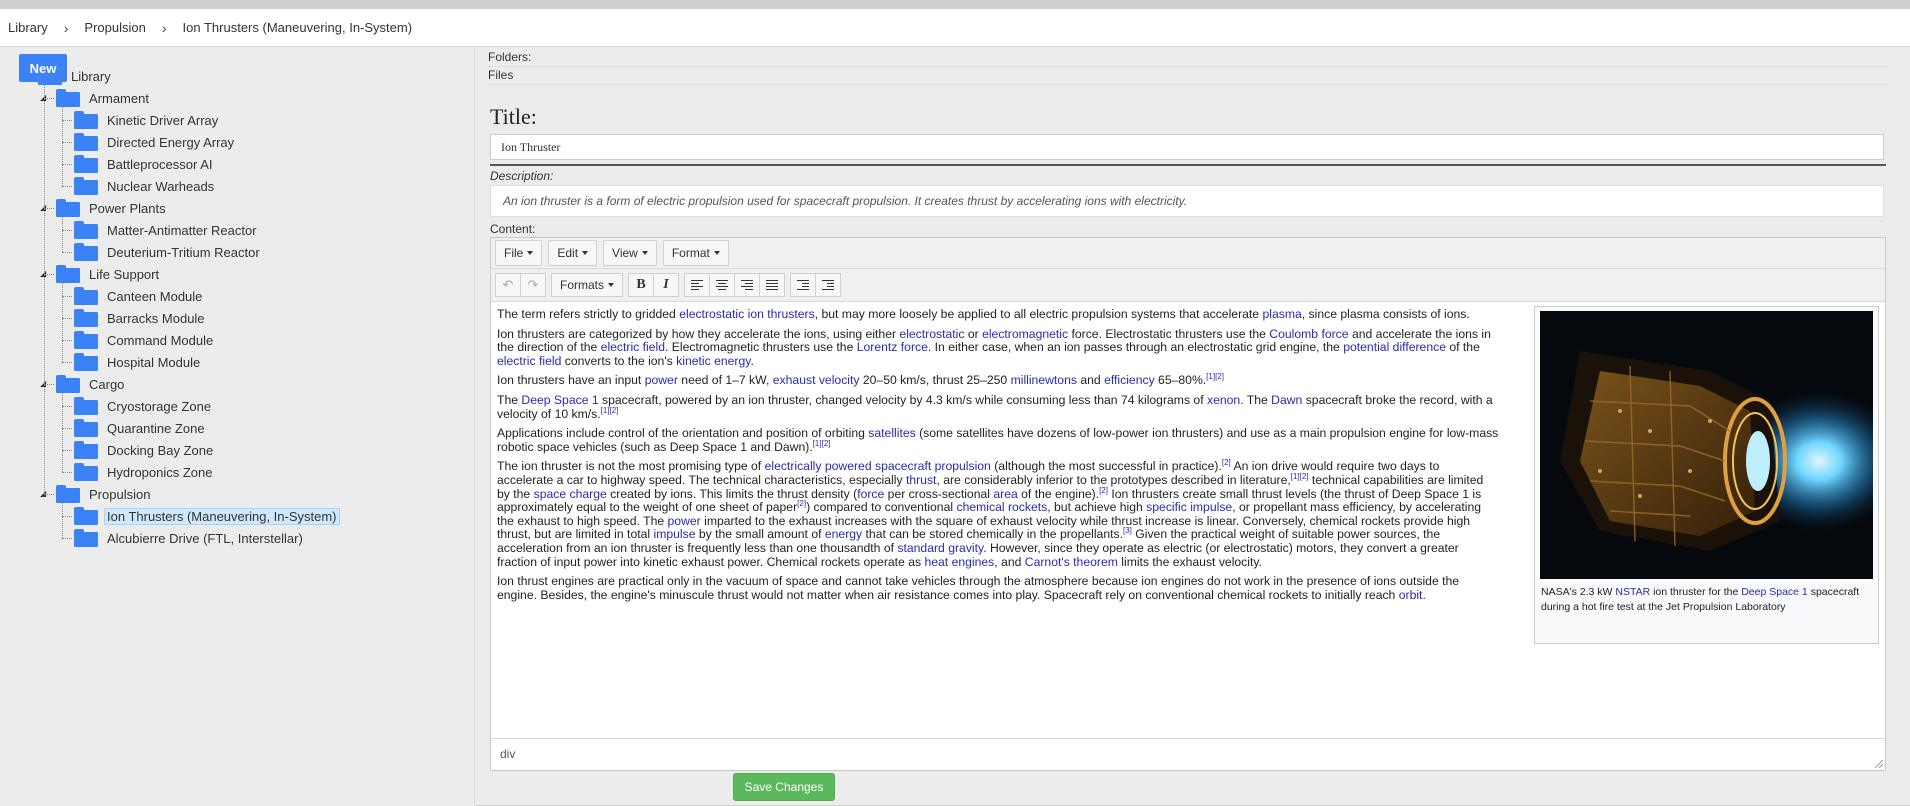  What do you see at coordinates (127, 208) in the screenshot?
I see `tree-node-label: Power Plants` at bounding box center [127, 208].